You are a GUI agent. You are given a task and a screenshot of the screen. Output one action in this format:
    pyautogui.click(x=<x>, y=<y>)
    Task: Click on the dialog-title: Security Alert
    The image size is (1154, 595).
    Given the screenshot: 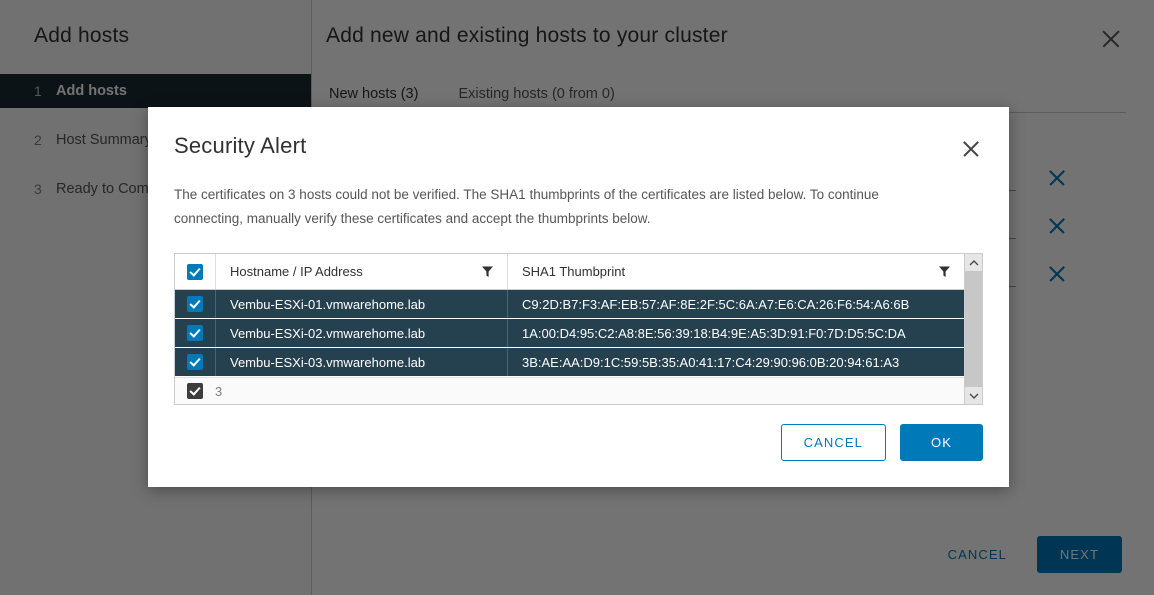 What is the action you would take?
    pyautogui.click(x=240, y=145)
    